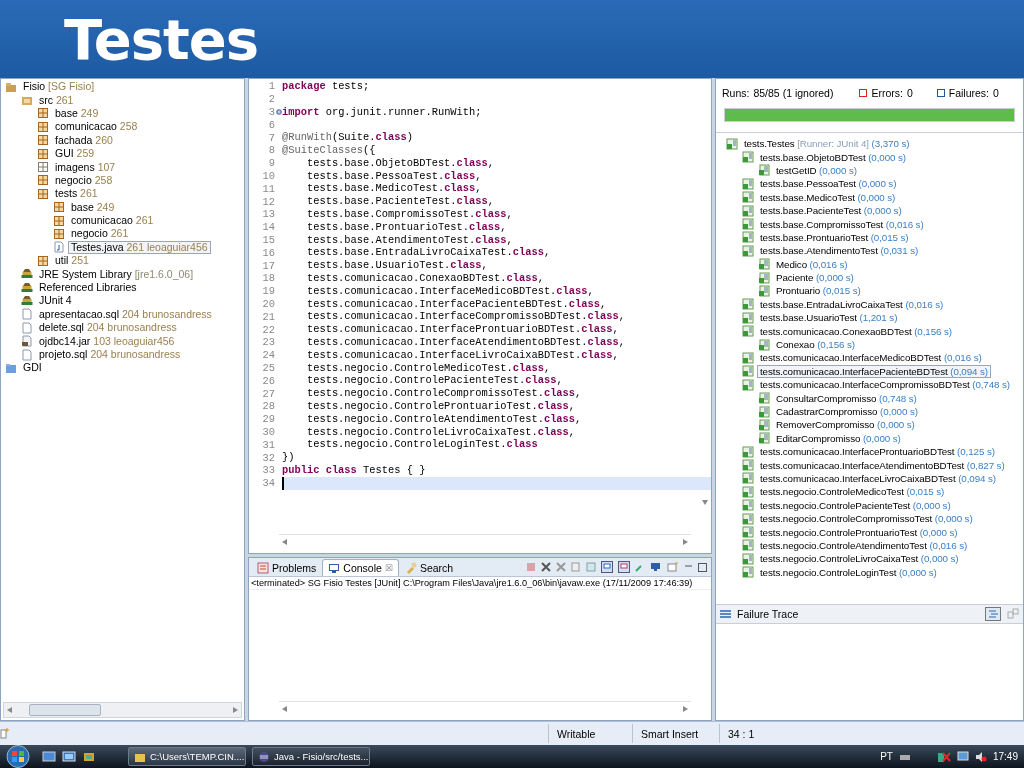  Describe the element at coordinates (1005, 756) in the screenshot. I see `clock: 17:49` at that location.